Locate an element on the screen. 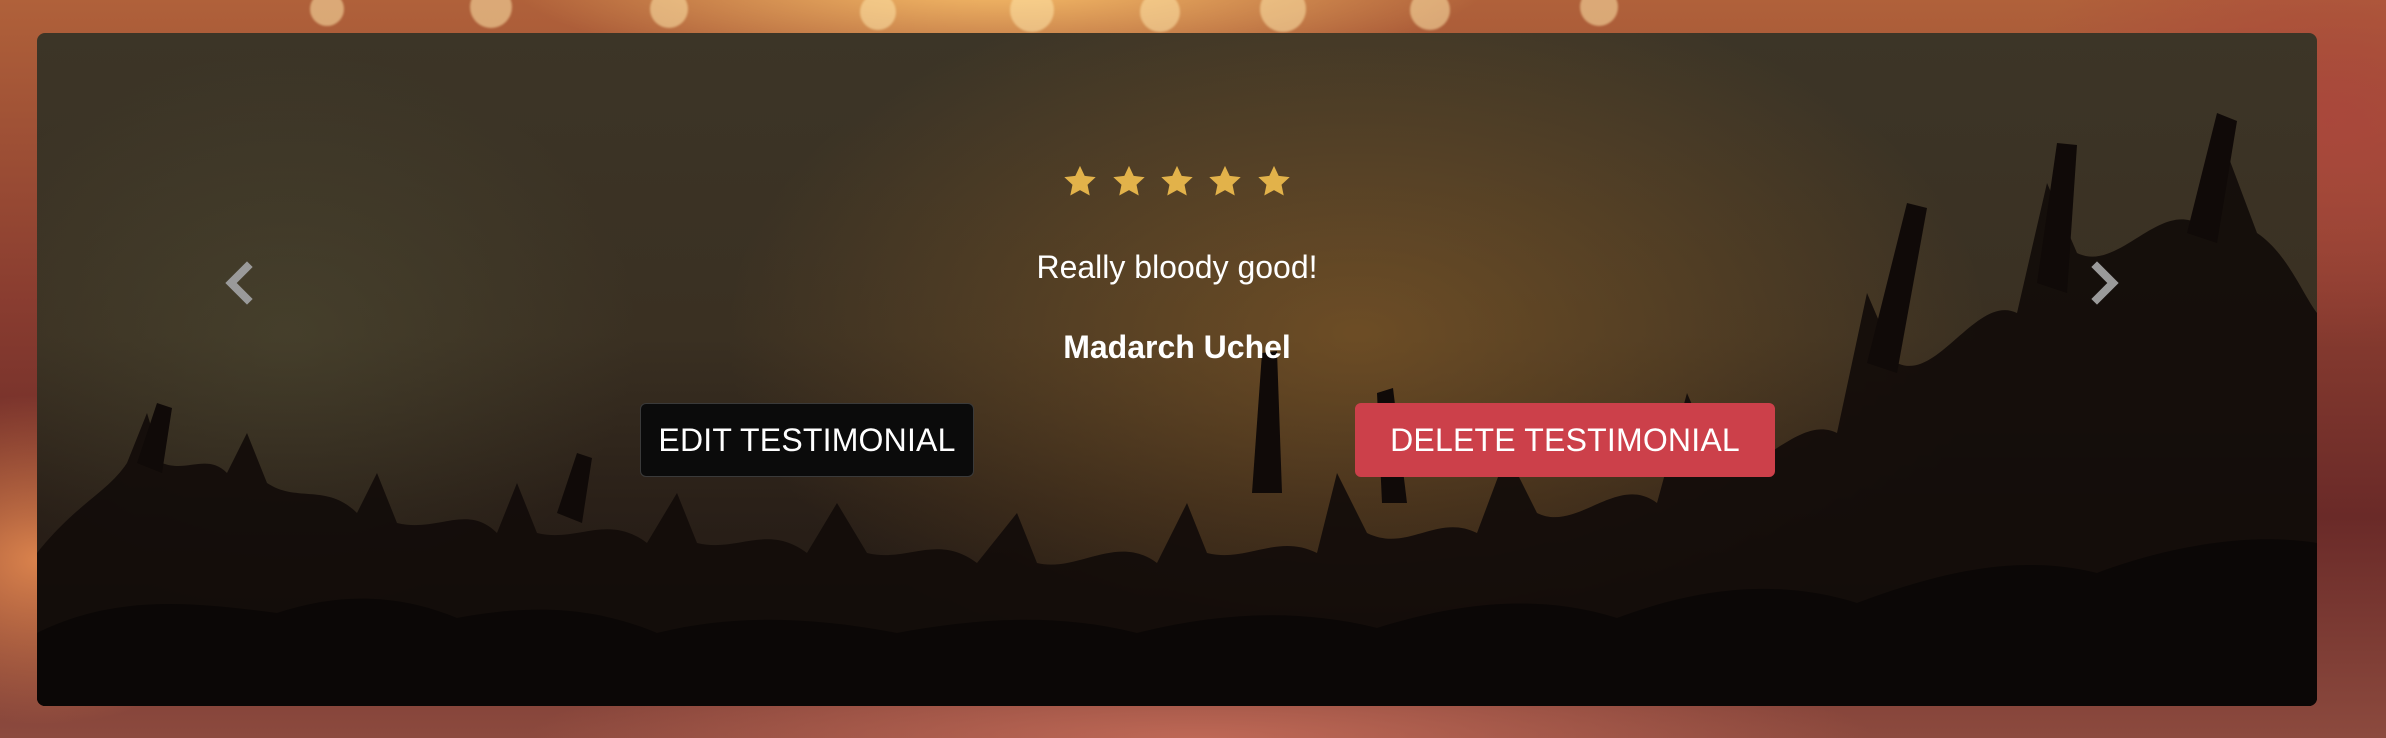 The image size is (2386, 738). delete-testimonial-button: DELETE TESTIMONIAL is located at coordinates (1565, 440).